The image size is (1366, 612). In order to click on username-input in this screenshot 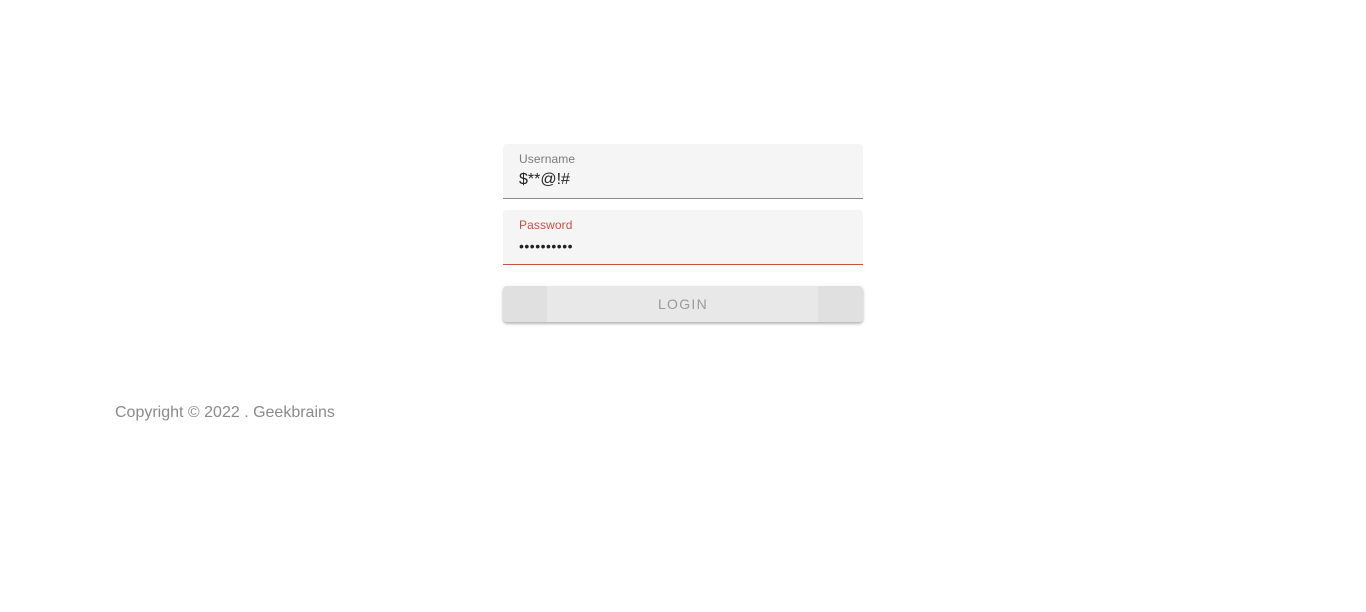, I will do `click(683, 180)`.